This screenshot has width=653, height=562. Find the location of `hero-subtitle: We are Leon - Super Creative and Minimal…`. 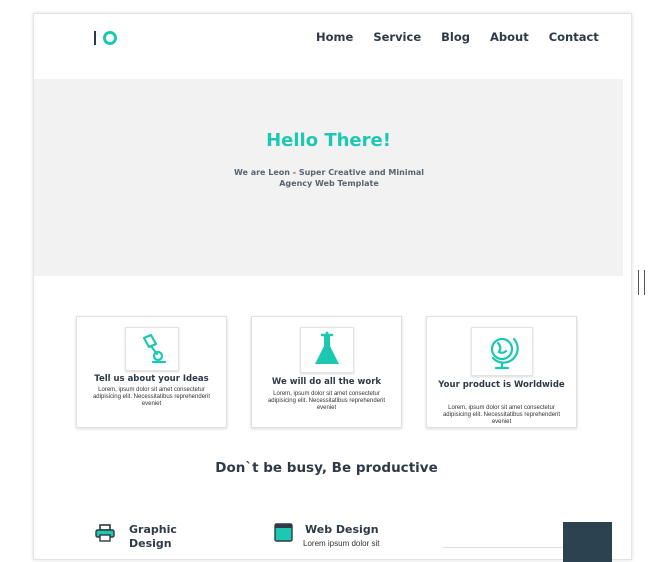

hero-subtitle: We are Leon - Super Creative and Minimal… is located at coordinates (329, 178).